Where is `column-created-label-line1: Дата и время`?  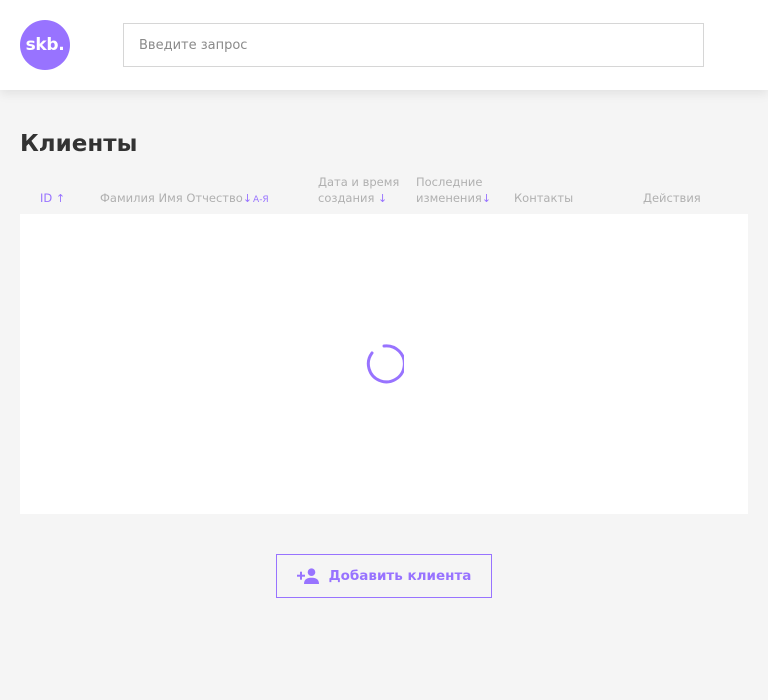 column-created-label-line1: Дата и время is located at coordinates (359, 182).